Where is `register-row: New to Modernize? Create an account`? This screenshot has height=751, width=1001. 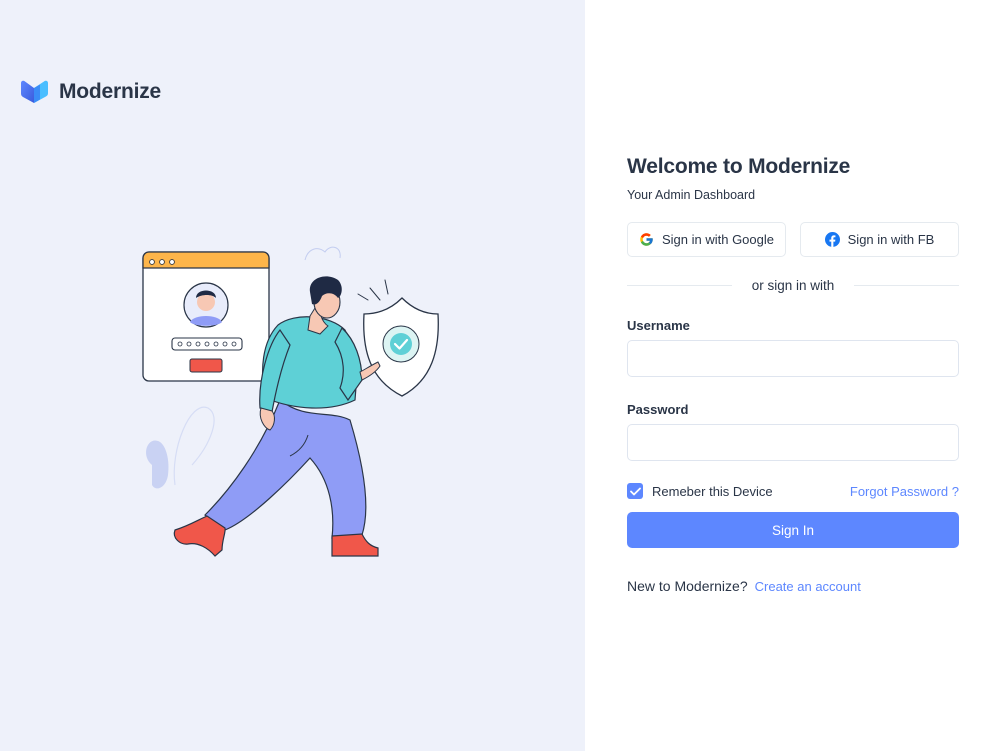 register-row: New to Modernize? Create an account is located at coordinates (793, 586).